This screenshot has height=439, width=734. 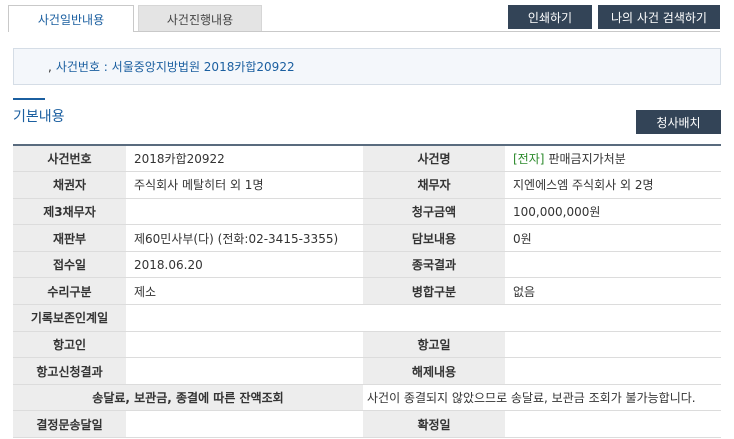 I want to click on label-case-number: 사건번호, so click(x=69, y=158).